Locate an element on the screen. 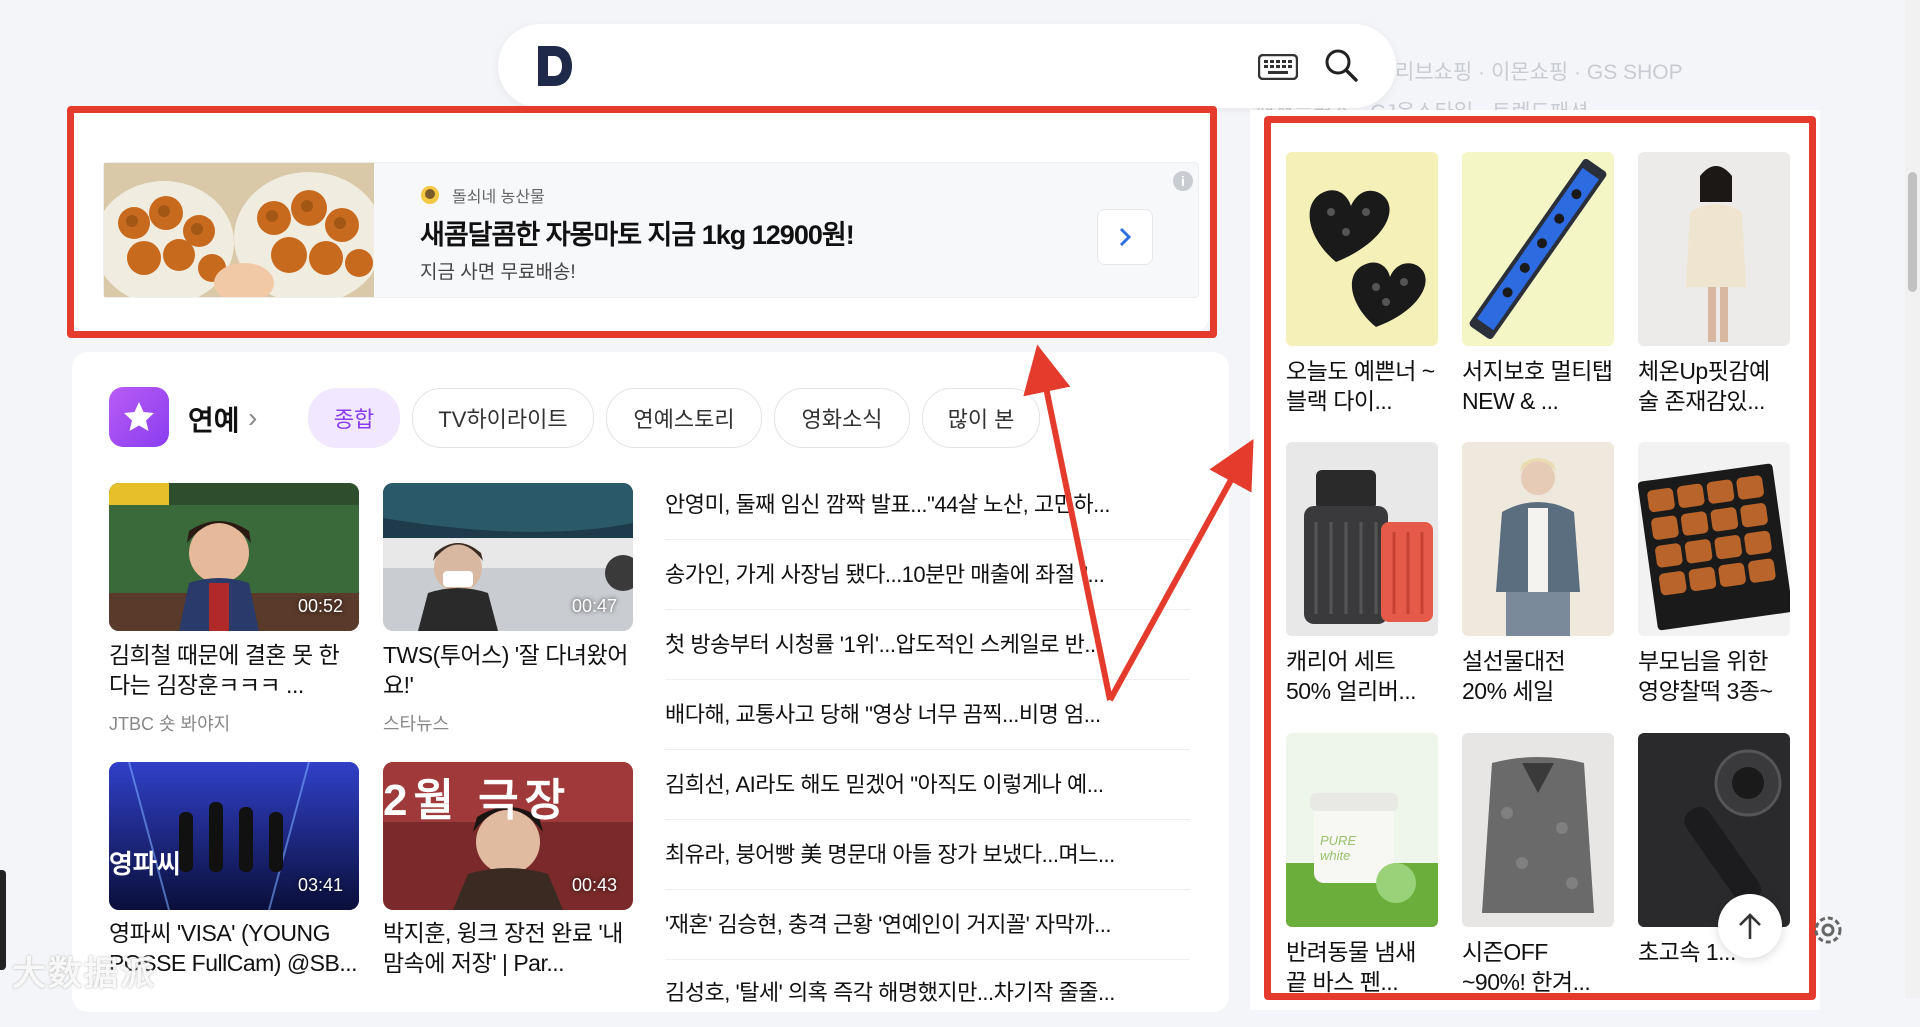 The height and width of the screenshot is (1027, 1920). scroll-to-top-button is located at coordinates (1750, 926).